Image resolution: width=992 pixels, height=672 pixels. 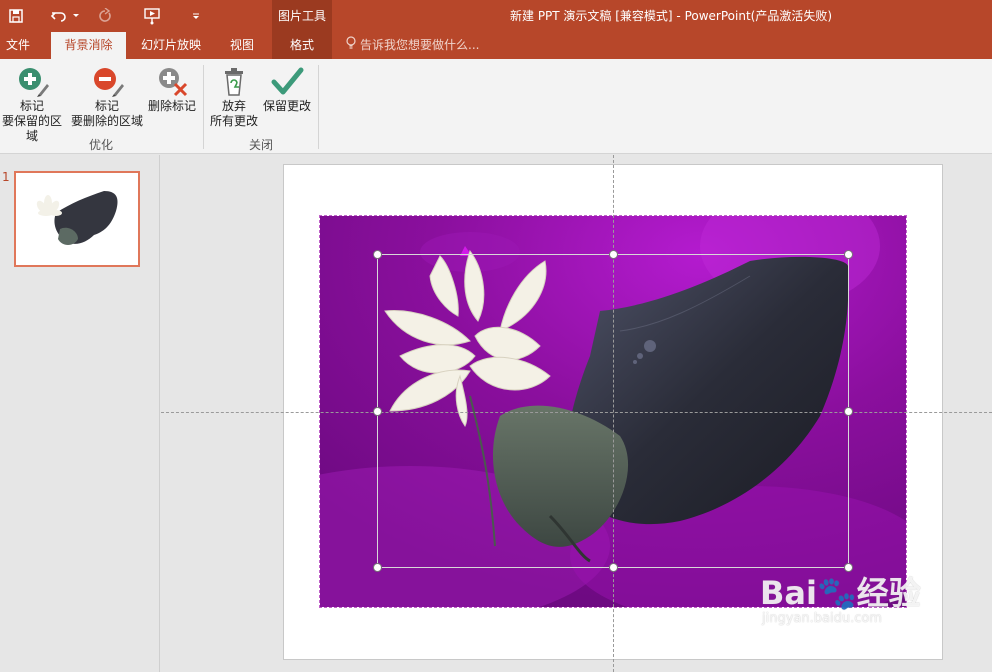 What do you see at coordinates (152, 16) in the screenshot?
I see `start-from-beginning-icon` at bounding box center [152, 16].